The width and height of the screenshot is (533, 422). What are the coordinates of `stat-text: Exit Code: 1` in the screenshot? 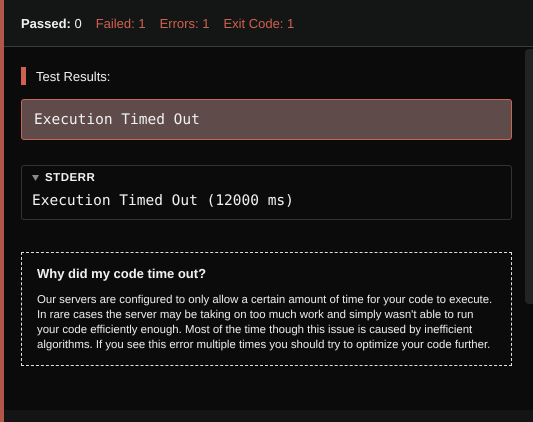 It's located at (258, 23).